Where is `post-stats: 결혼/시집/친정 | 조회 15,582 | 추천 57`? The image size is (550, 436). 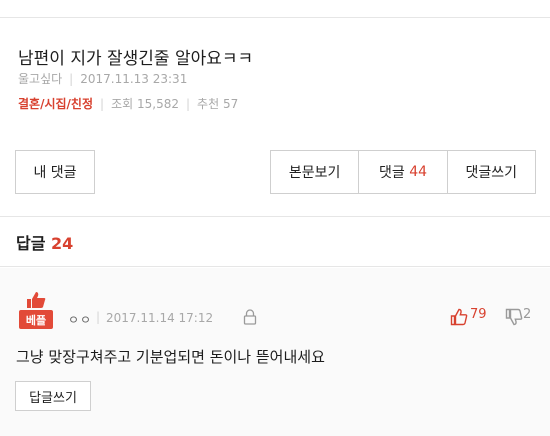
post-stats: 결혼/시집/친정 | 조회 15,582 | 추천 57 is located at coordinates (128, 103).